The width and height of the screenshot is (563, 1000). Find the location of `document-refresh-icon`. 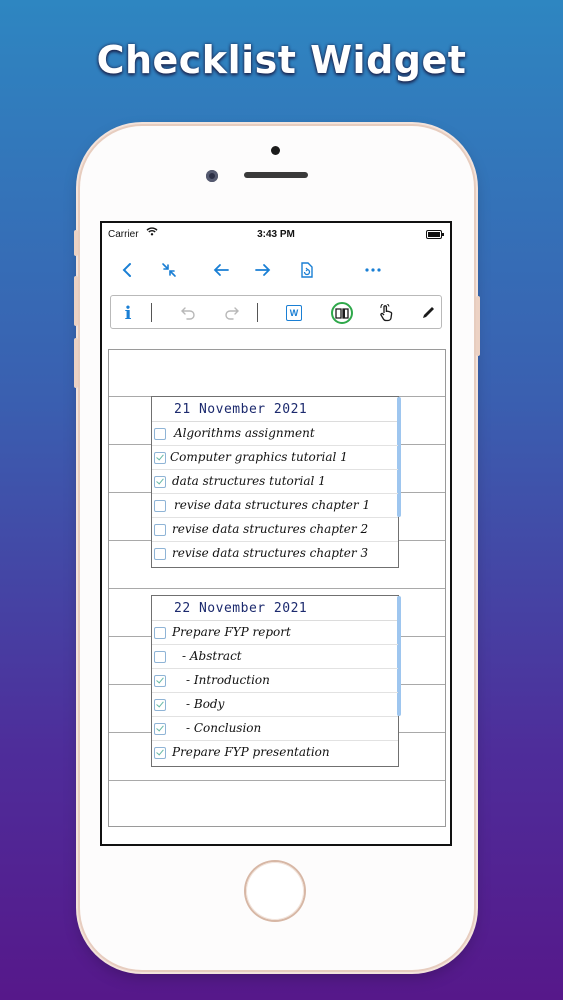

document-refresh-icon is located at coordinates (307, 270).